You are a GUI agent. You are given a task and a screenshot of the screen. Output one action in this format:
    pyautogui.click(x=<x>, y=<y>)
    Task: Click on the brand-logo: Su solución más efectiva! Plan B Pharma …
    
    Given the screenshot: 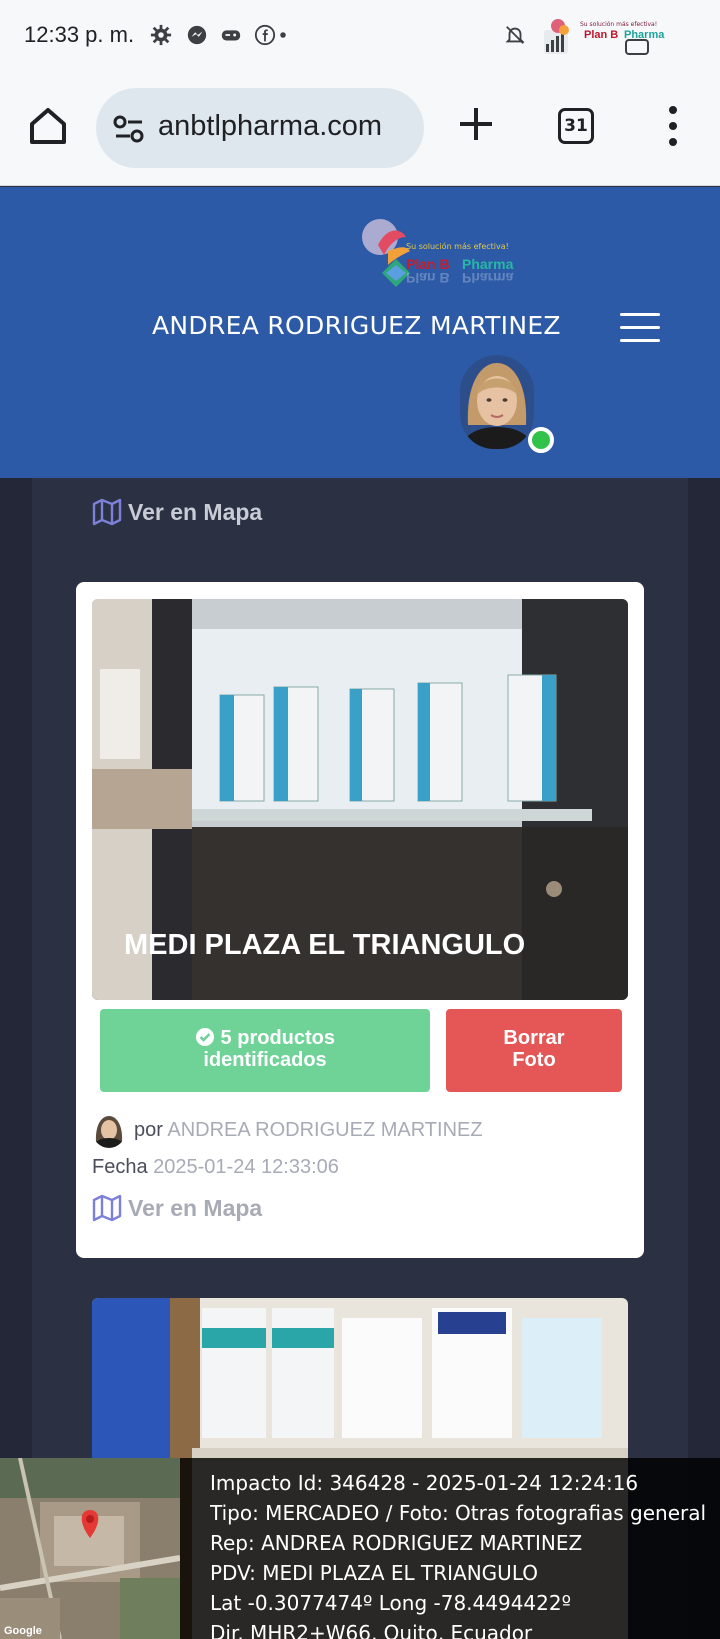 What is the action you would take?
    pyautogui.click(x=438, y=253)
    